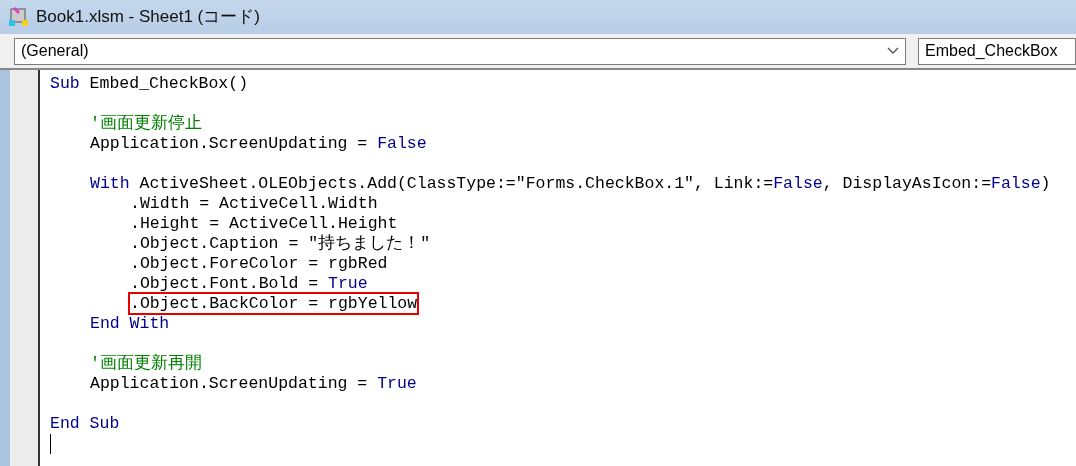 This screenshot has height=466, width=1076. I want to click on code-line: .Object.ForeColor = rgbRed, so click(259, 263).